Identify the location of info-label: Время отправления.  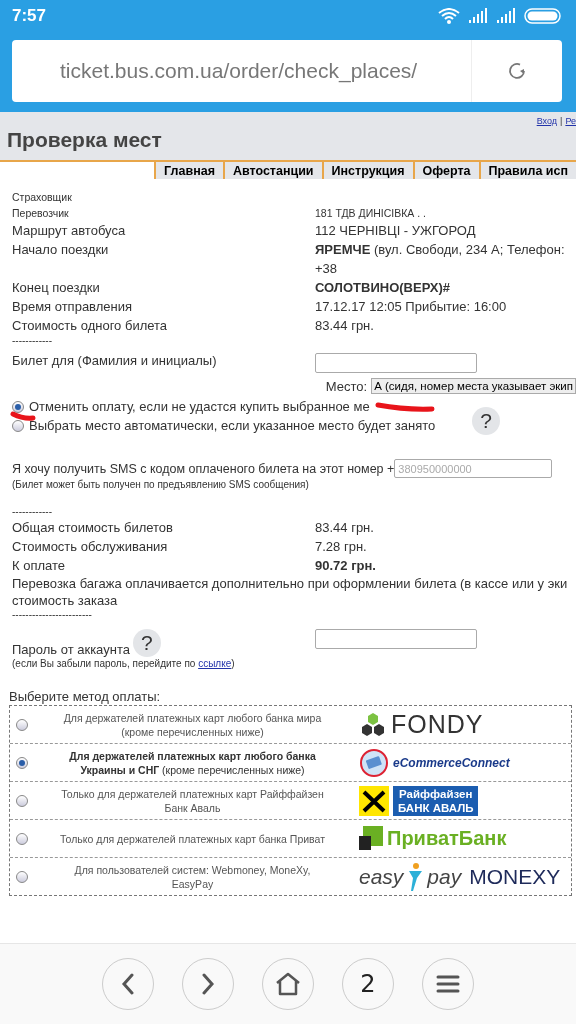
(73, 307).